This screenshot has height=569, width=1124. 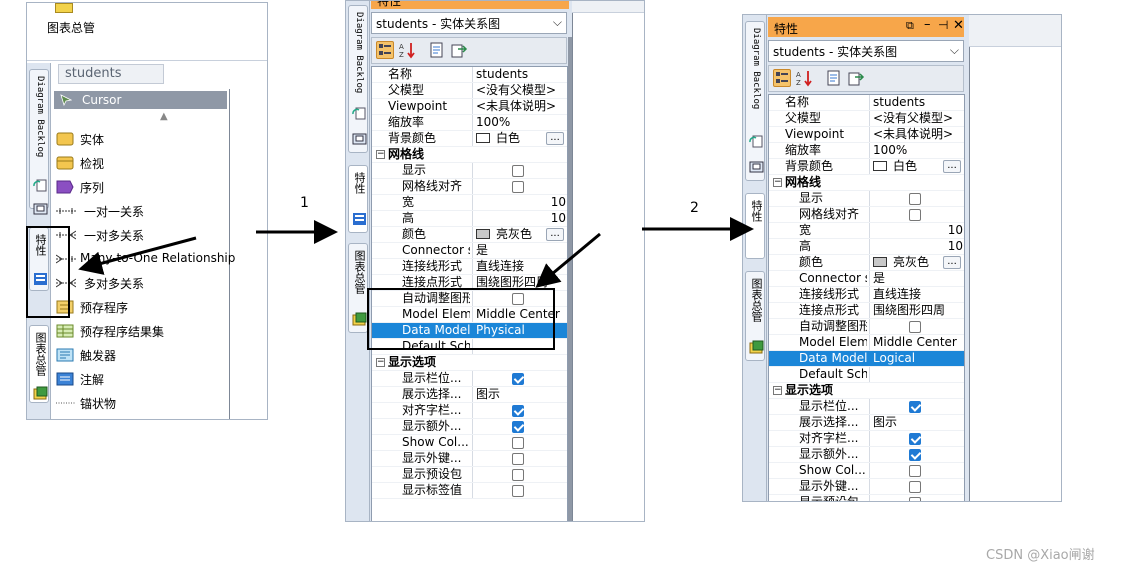 I want to click on property-row: 连接点形式 围绕图形四周, so click(x=866, y=311).